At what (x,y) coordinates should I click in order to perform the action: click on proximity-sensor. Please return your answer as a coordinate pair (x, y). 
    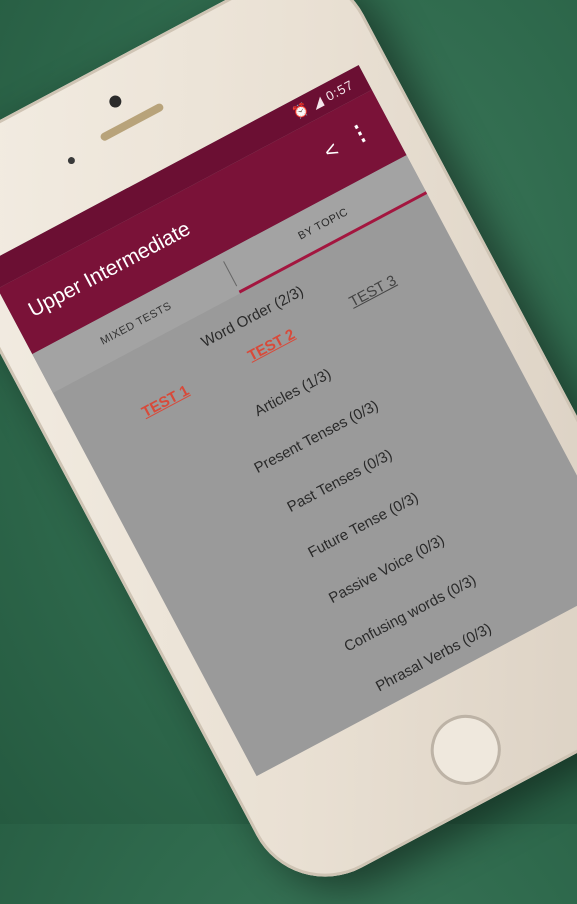
    Looking at the image, I should click on (71, 160).